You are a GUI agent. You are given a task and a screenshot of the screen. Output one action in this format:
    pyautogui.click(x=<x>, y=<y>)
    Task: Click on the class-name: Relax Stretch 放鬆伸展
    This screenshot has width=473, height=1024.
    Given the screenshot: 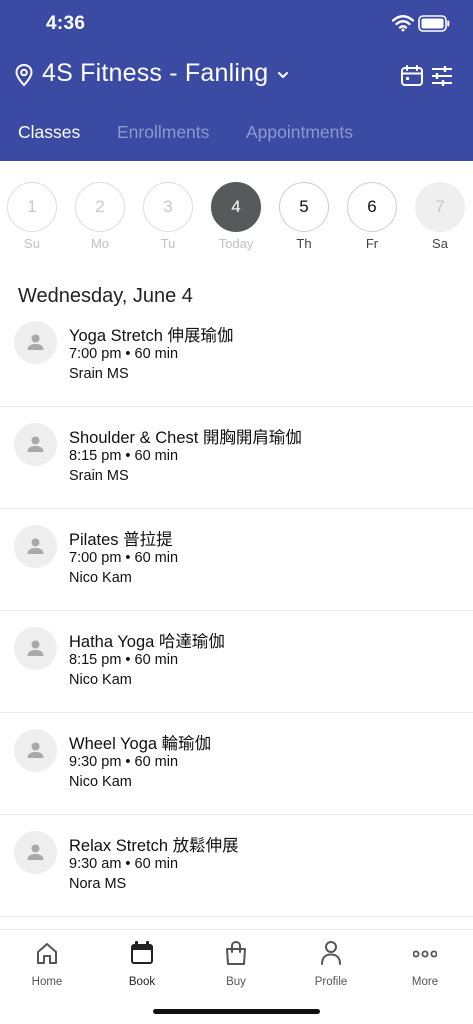 What is the action you would take?
    pyautogui.click(x=154, y=846)
    